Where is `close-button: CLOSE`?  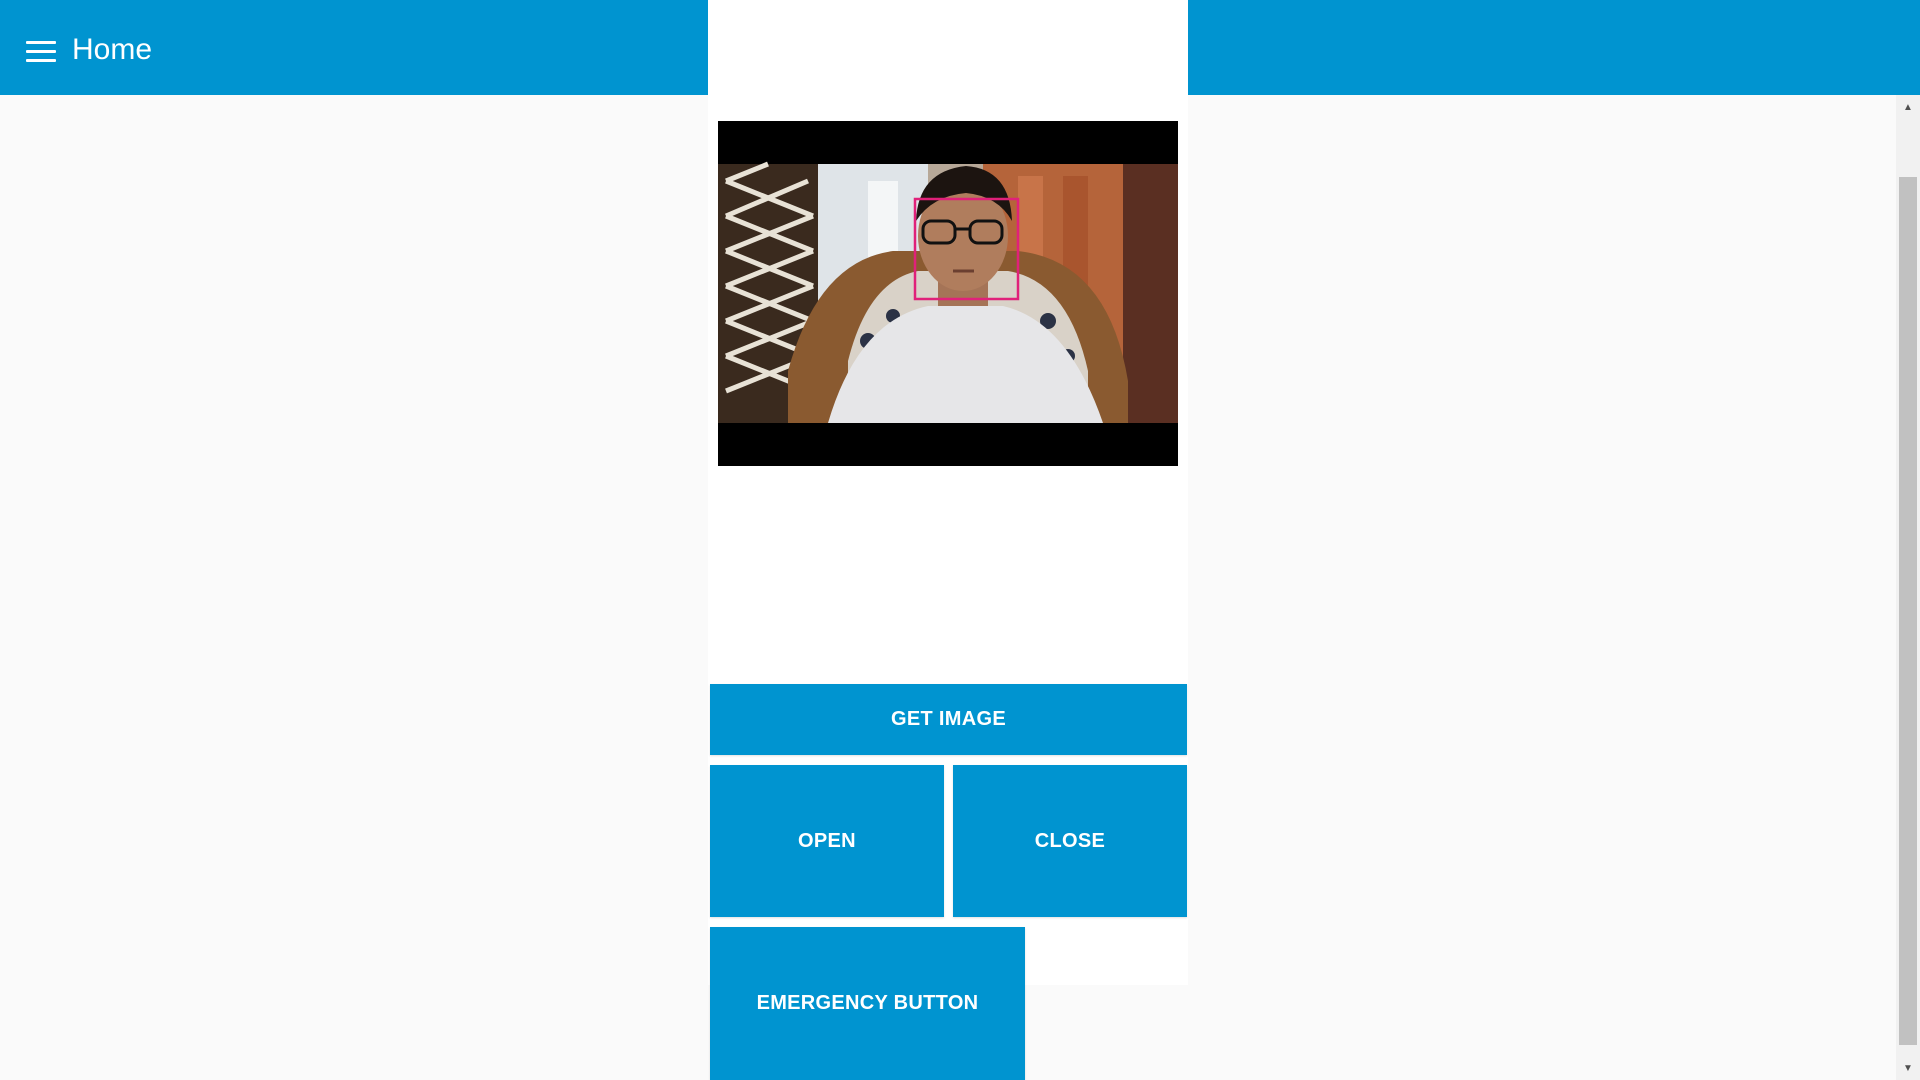
close-button: CLOSE is located at coordinates (1070, 841).